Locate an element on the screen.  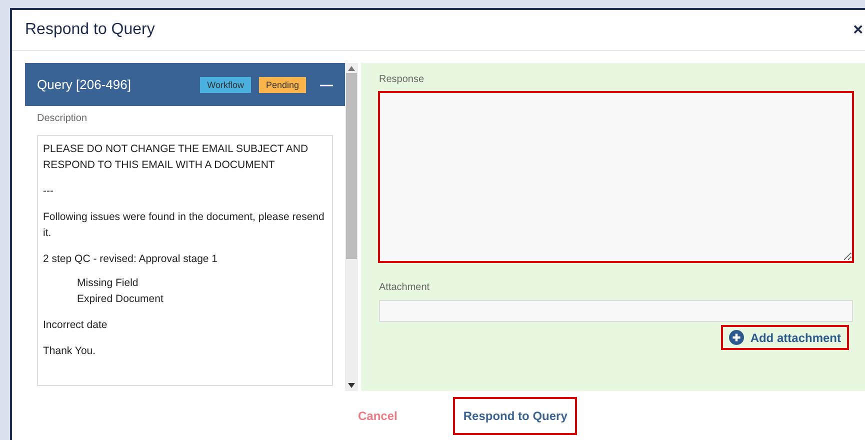
close-button: × is located at coordinates (858, 30).